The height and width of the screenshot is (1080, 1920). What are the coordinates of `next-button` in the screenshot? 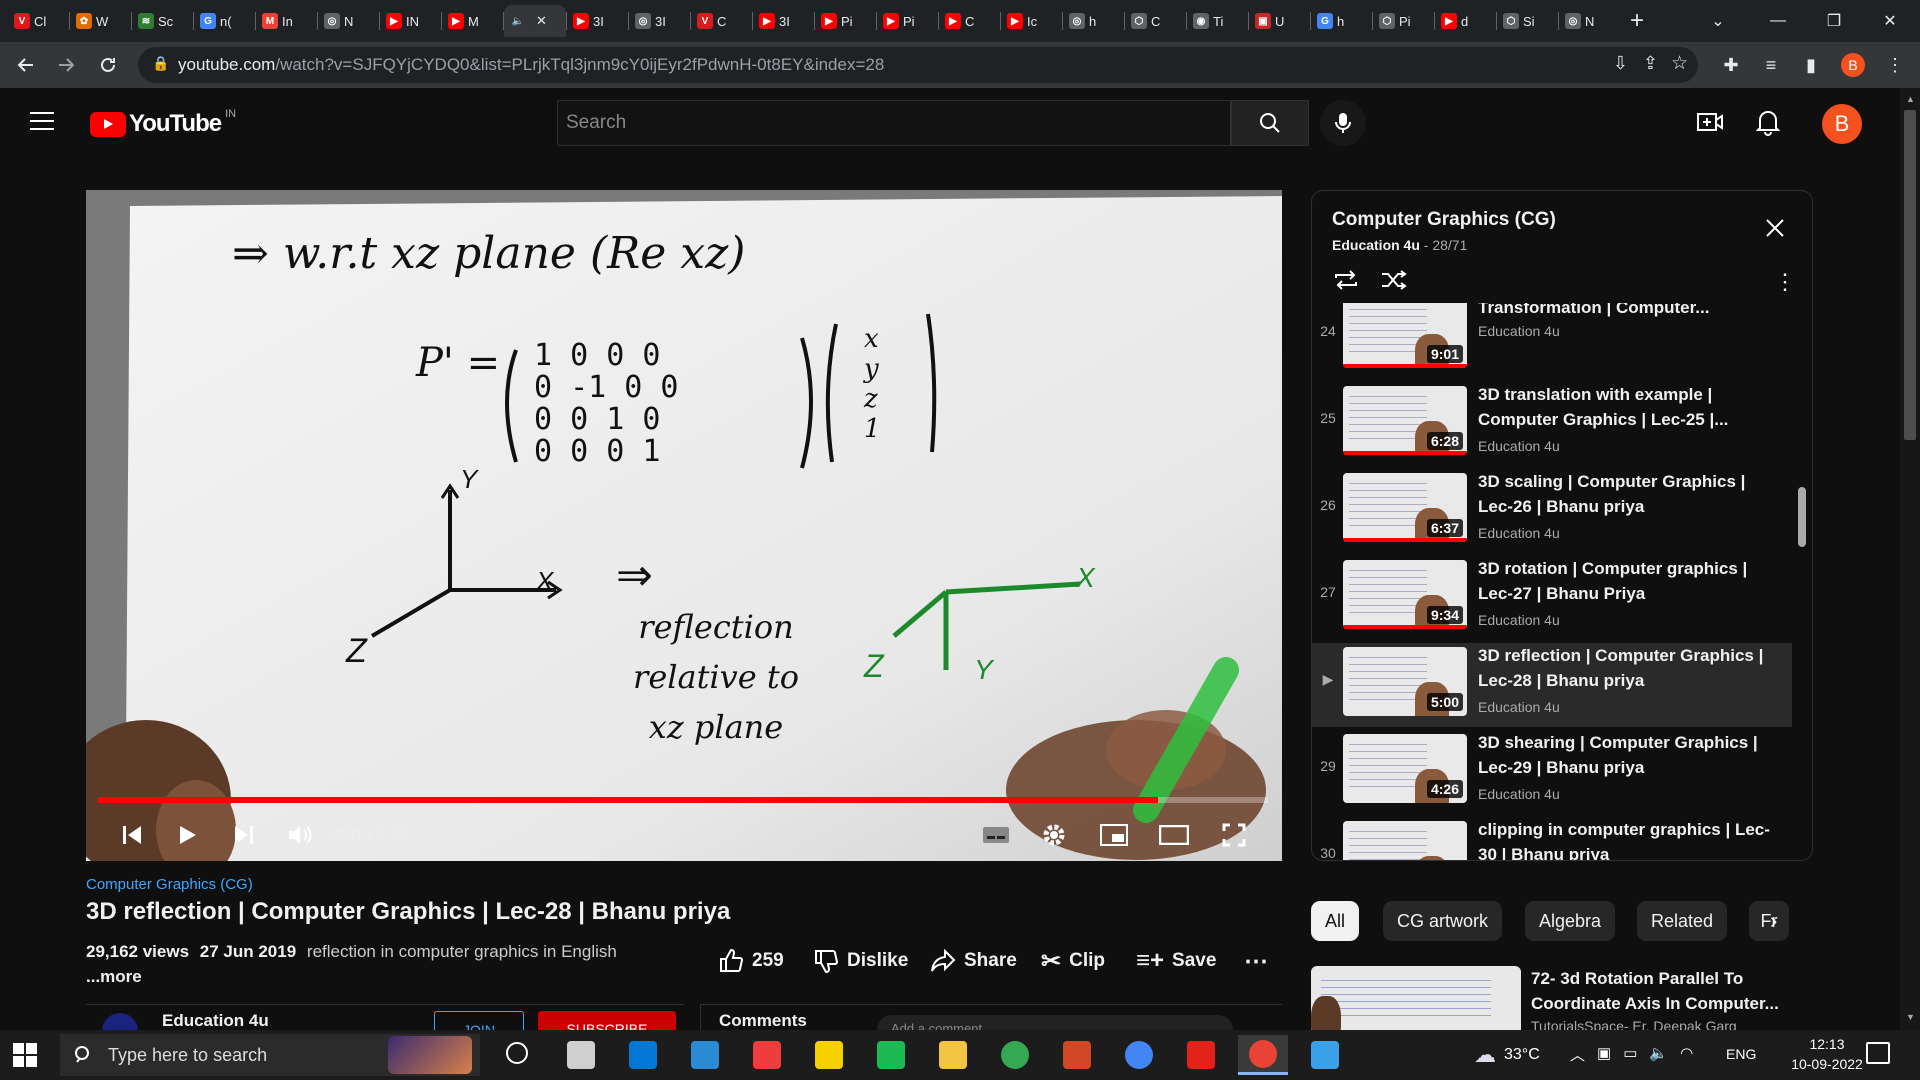 It's located at (244, 835).